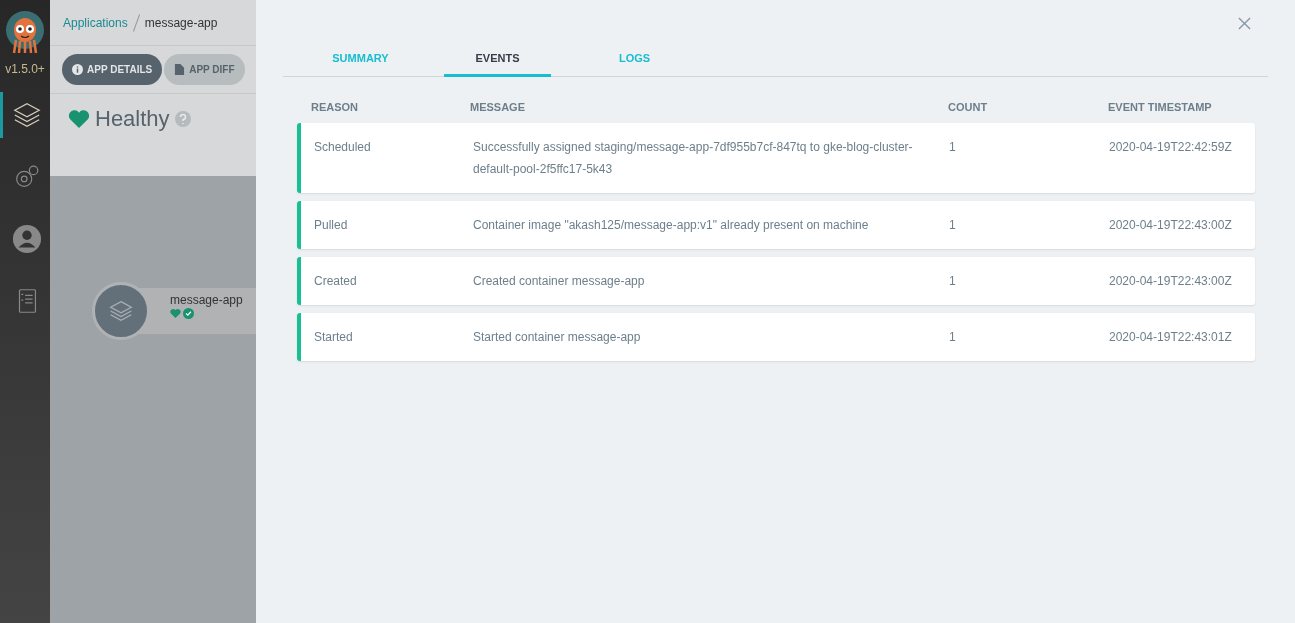 The width and height of the screenshot is (1295, 623). What do you see at coordinates (207, 300) in the screenshot?
I see `node-name: message-app` at bounding box center [207, 300].